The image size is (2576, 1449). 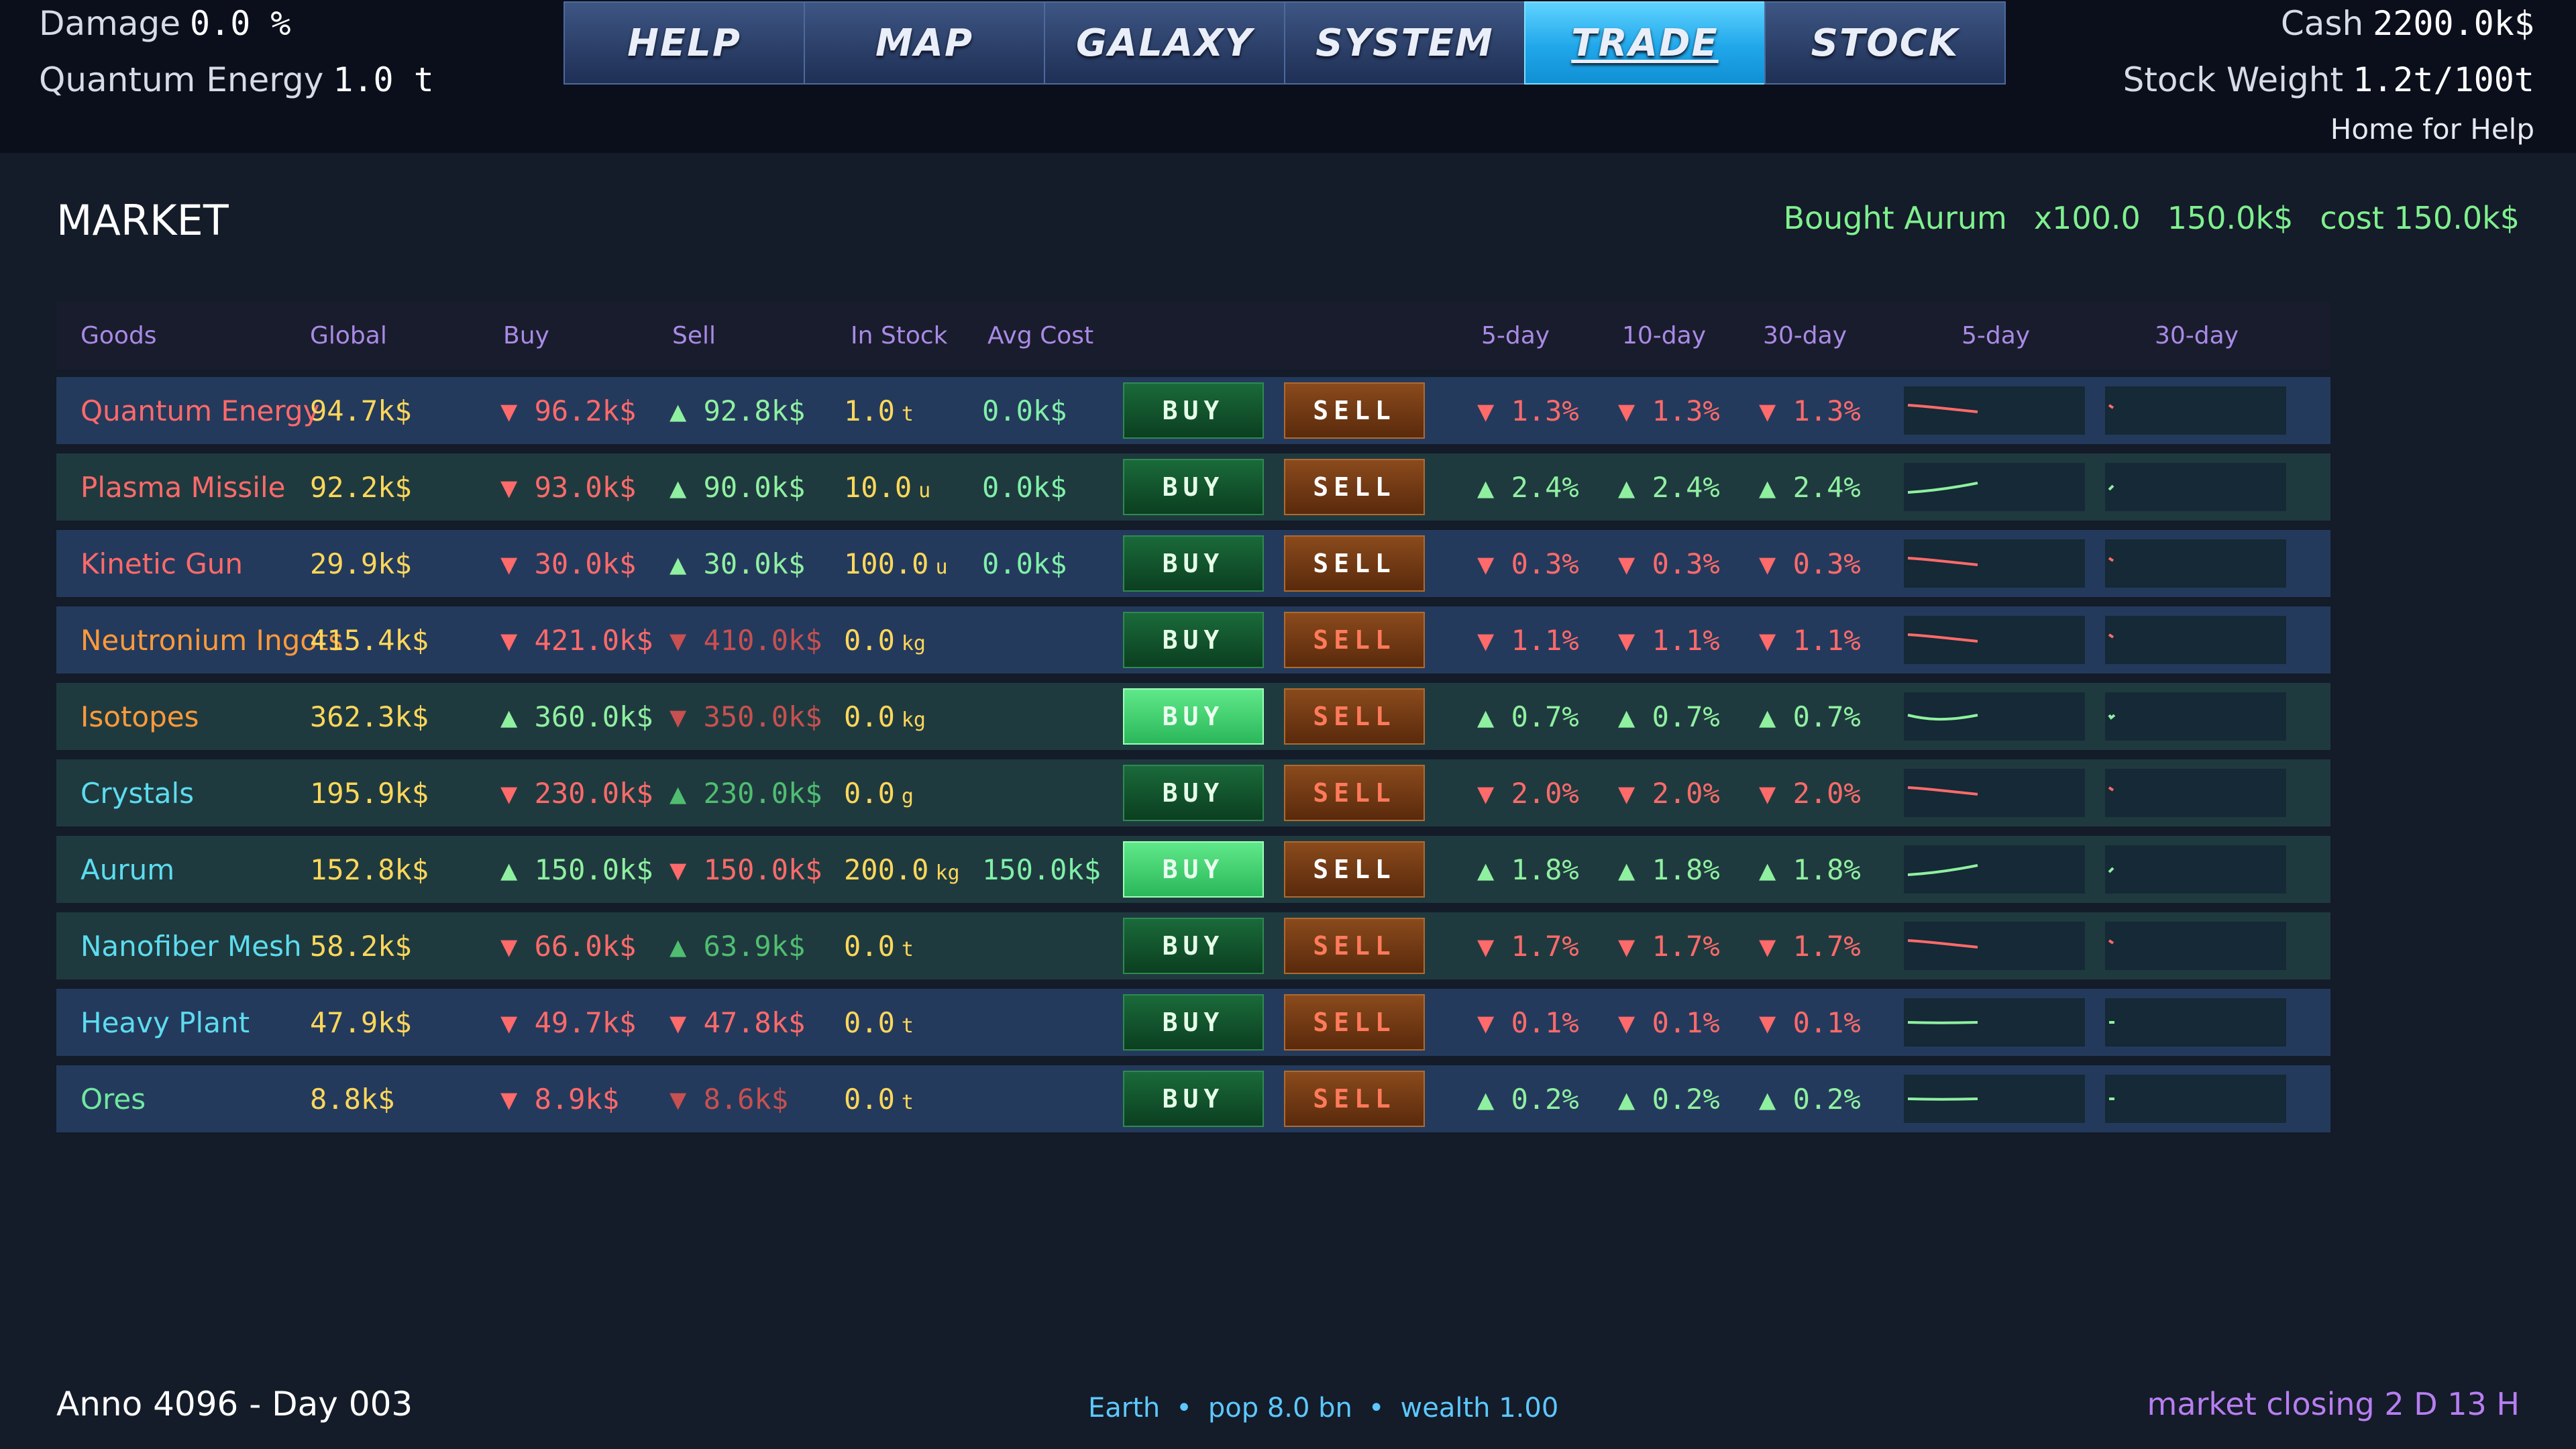 What do you see at coordinates (348, 336) in the screenshot?
I see `col-global: Global` at bounding box center [348, 336].